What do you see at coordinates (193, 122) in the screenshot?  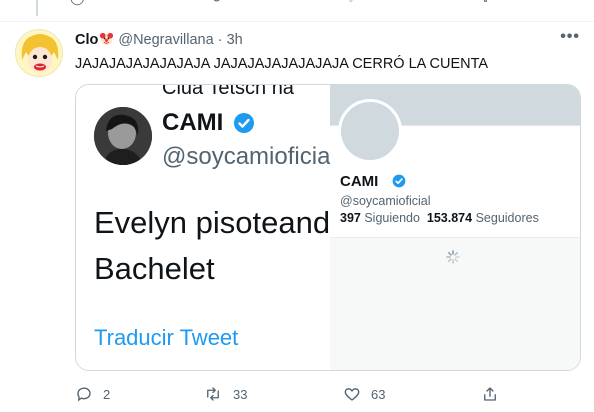 I see `screenshot-name: CAMI` at bounding box center [193, 122].